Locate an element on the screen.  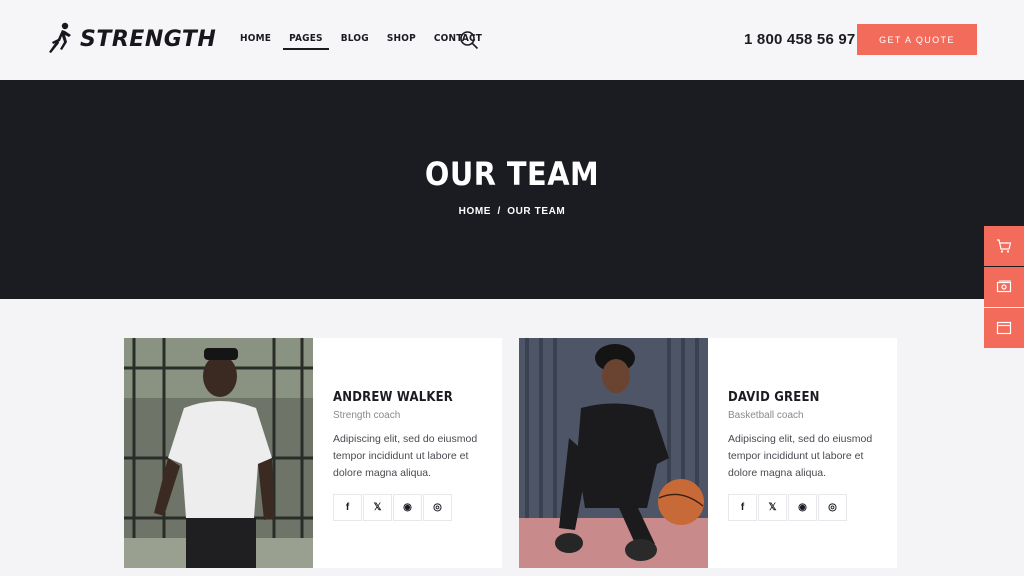
side-toolbar is located at coordinates (1004, 287).